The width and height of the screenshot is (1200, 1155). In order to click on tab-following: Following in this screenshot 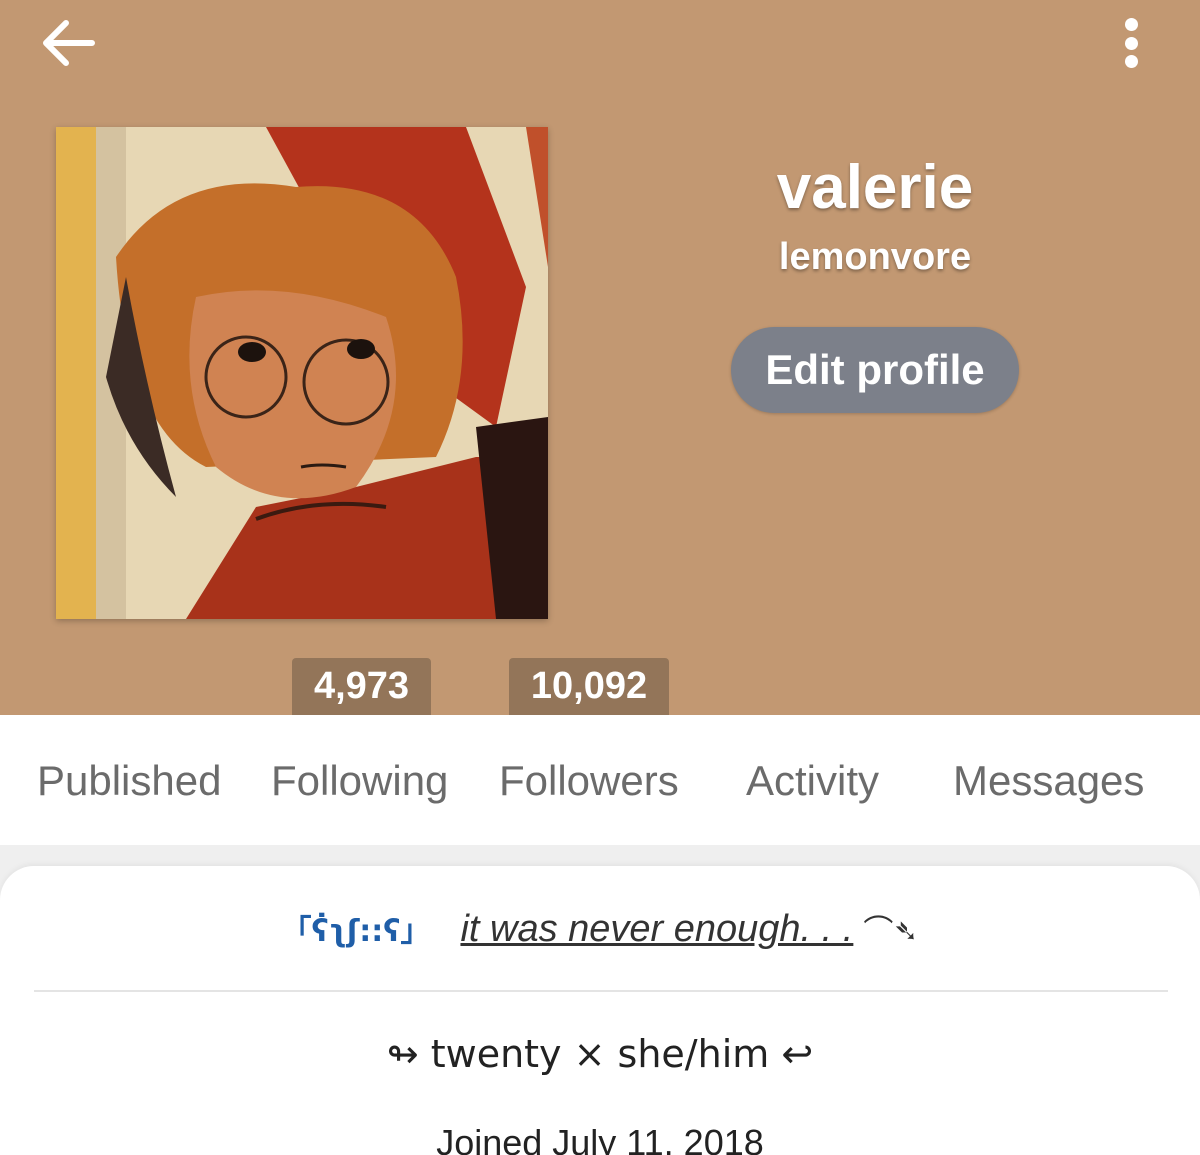, I will do `click(359, 781)`.